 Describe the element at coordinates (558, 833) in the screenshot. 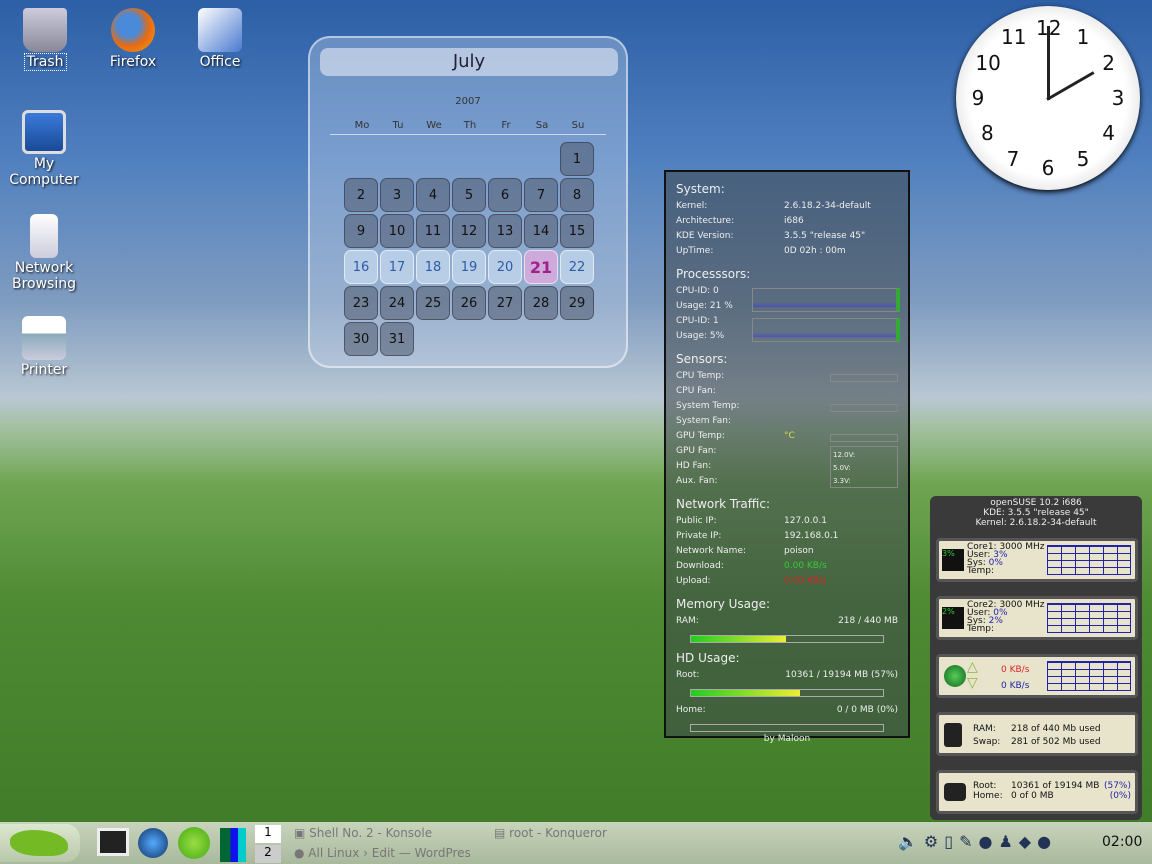

I see `task-label: root - Konqueror` at that location.